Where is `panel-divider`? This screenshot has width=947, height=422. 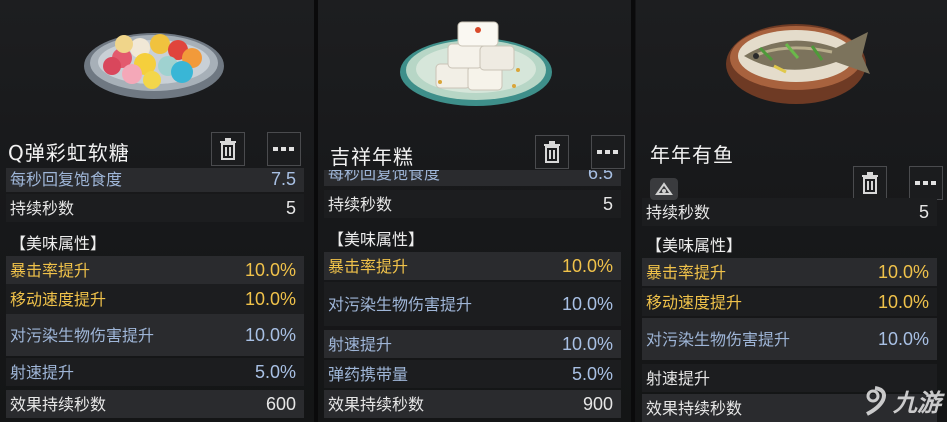
panel-divider is located at coordinates (633, 211).